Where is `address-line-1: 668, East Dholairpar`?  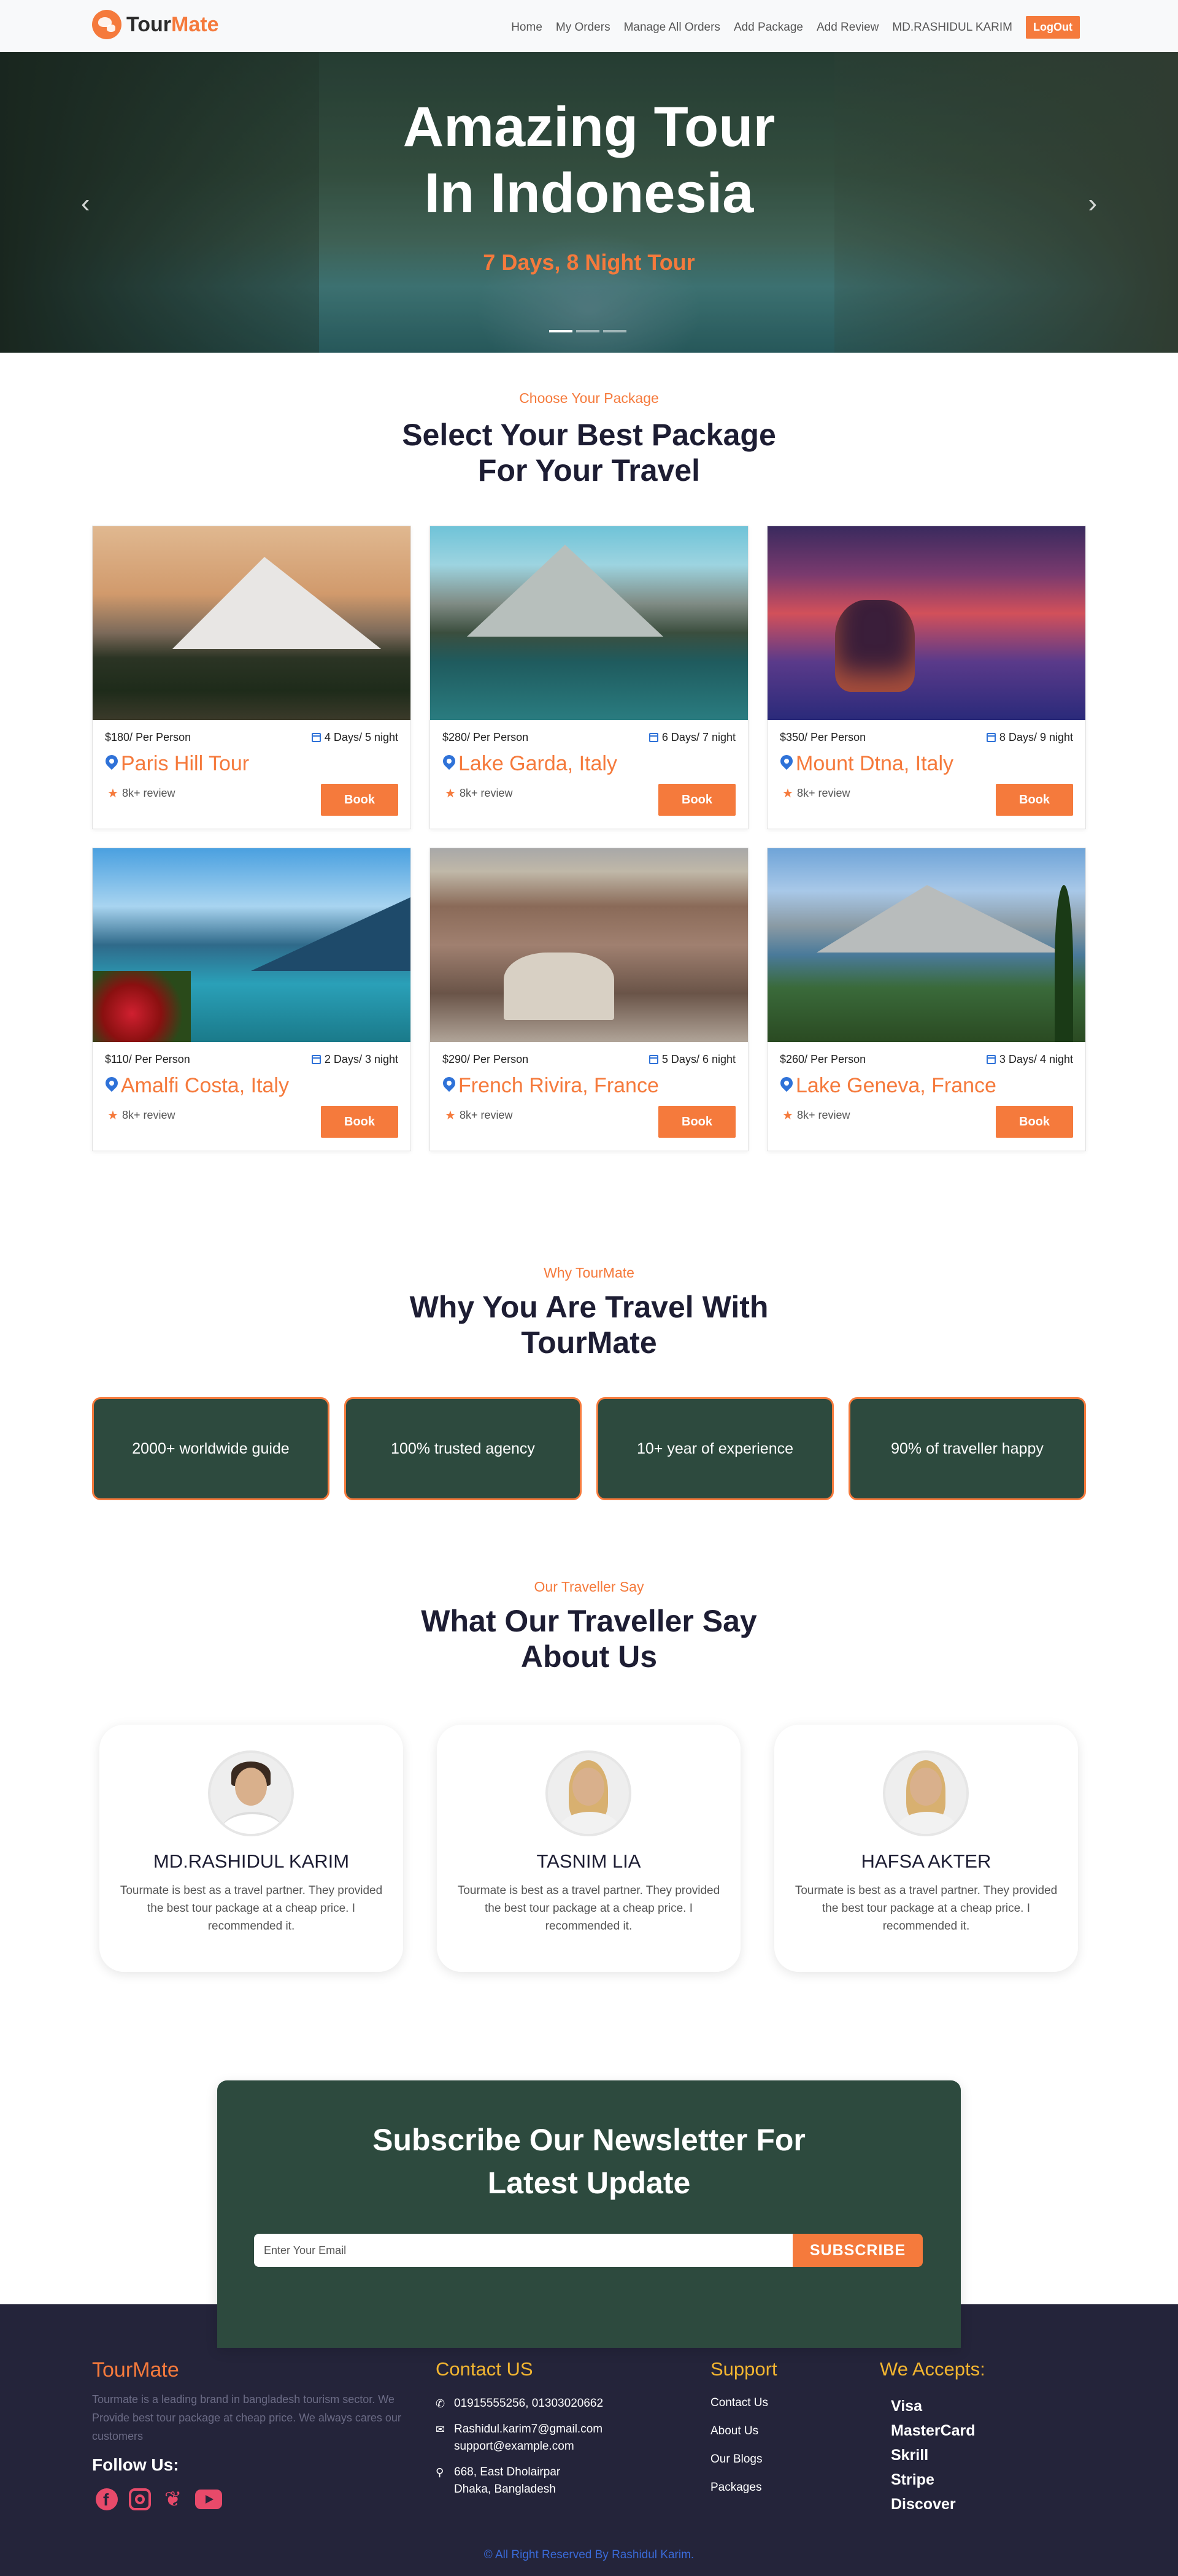
address-line-1: 668, East Dholairpar is located at coordinates (508, 2472).